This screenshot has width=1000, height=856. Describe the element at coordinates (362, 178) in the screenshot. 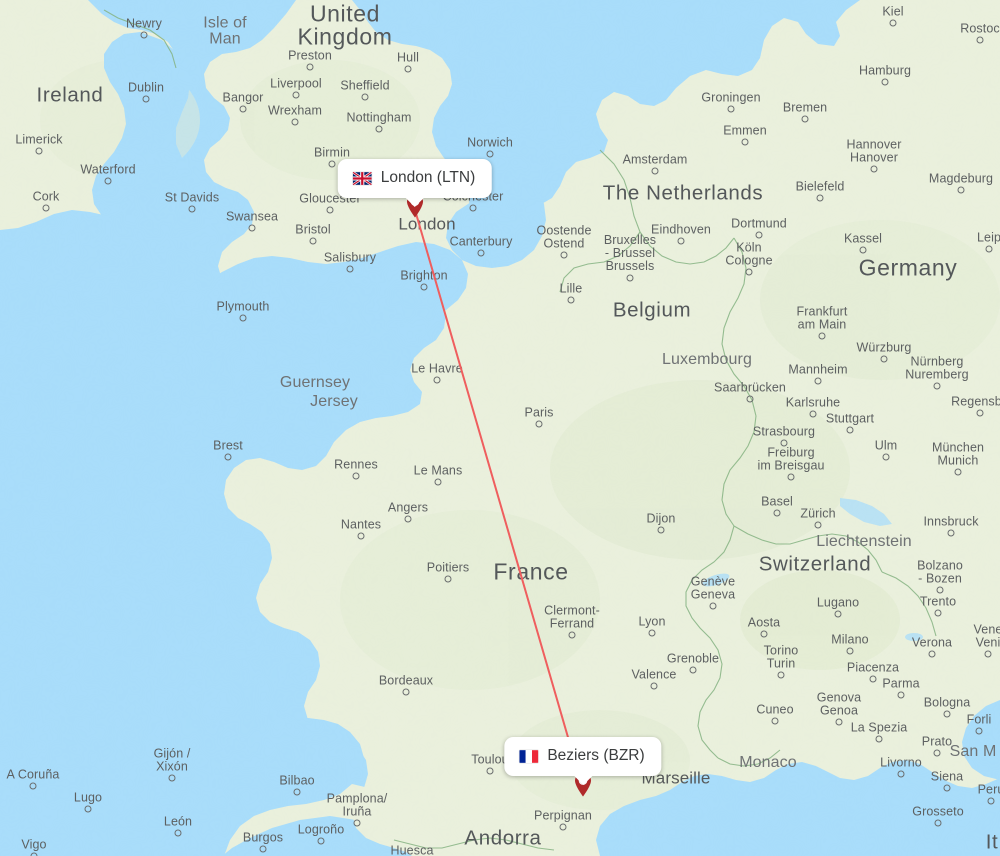

I see `united-kingdom-flag-icon` at that location.